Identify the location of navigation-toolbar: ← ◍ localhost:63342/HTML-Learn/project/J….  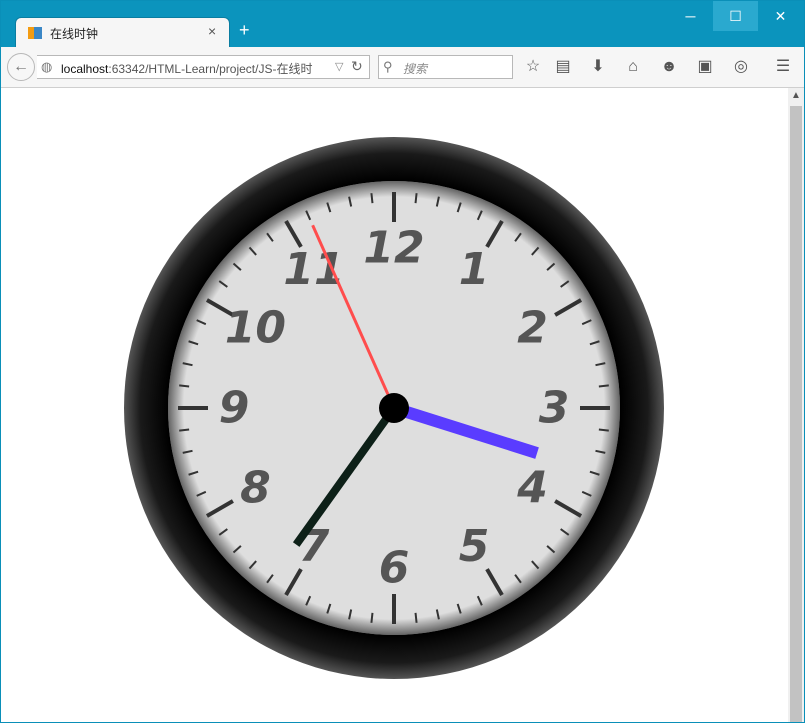
(402, 67).